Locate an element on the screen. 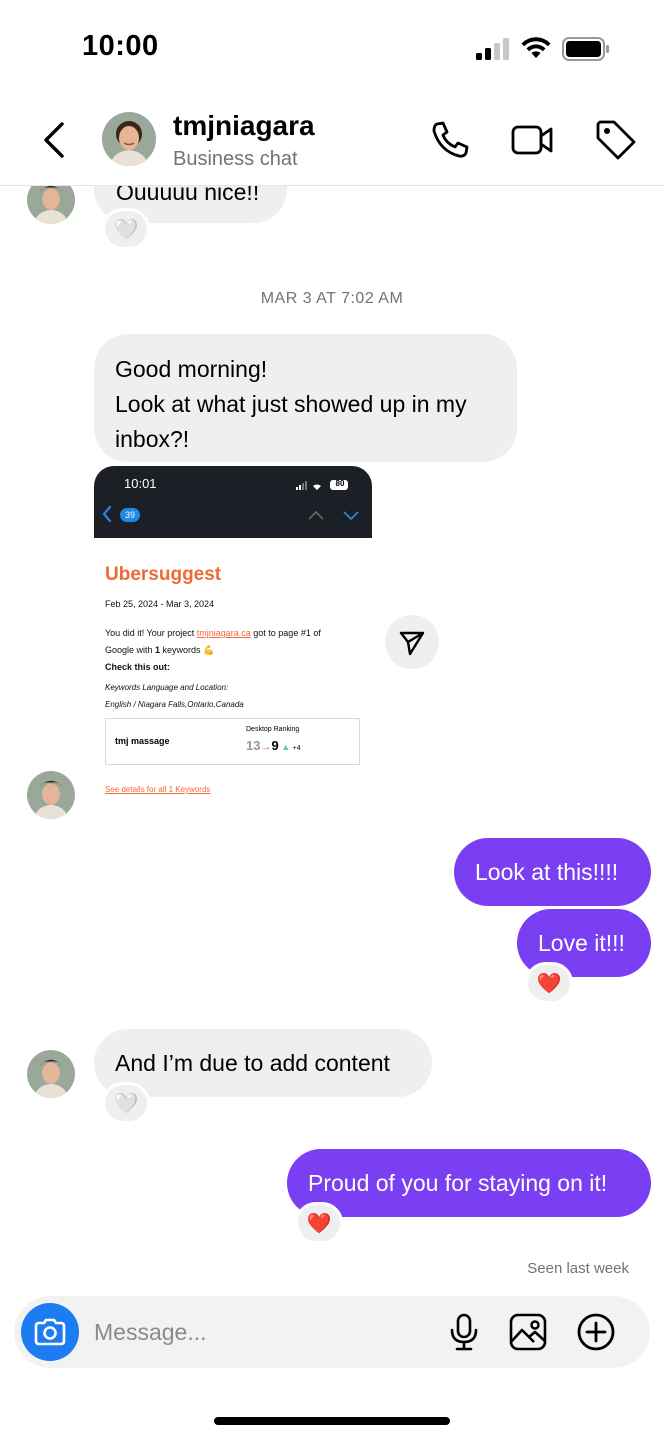  message-bubble-outgoing: Proud of you for staying on it! is located at coordinates (469, 1183).